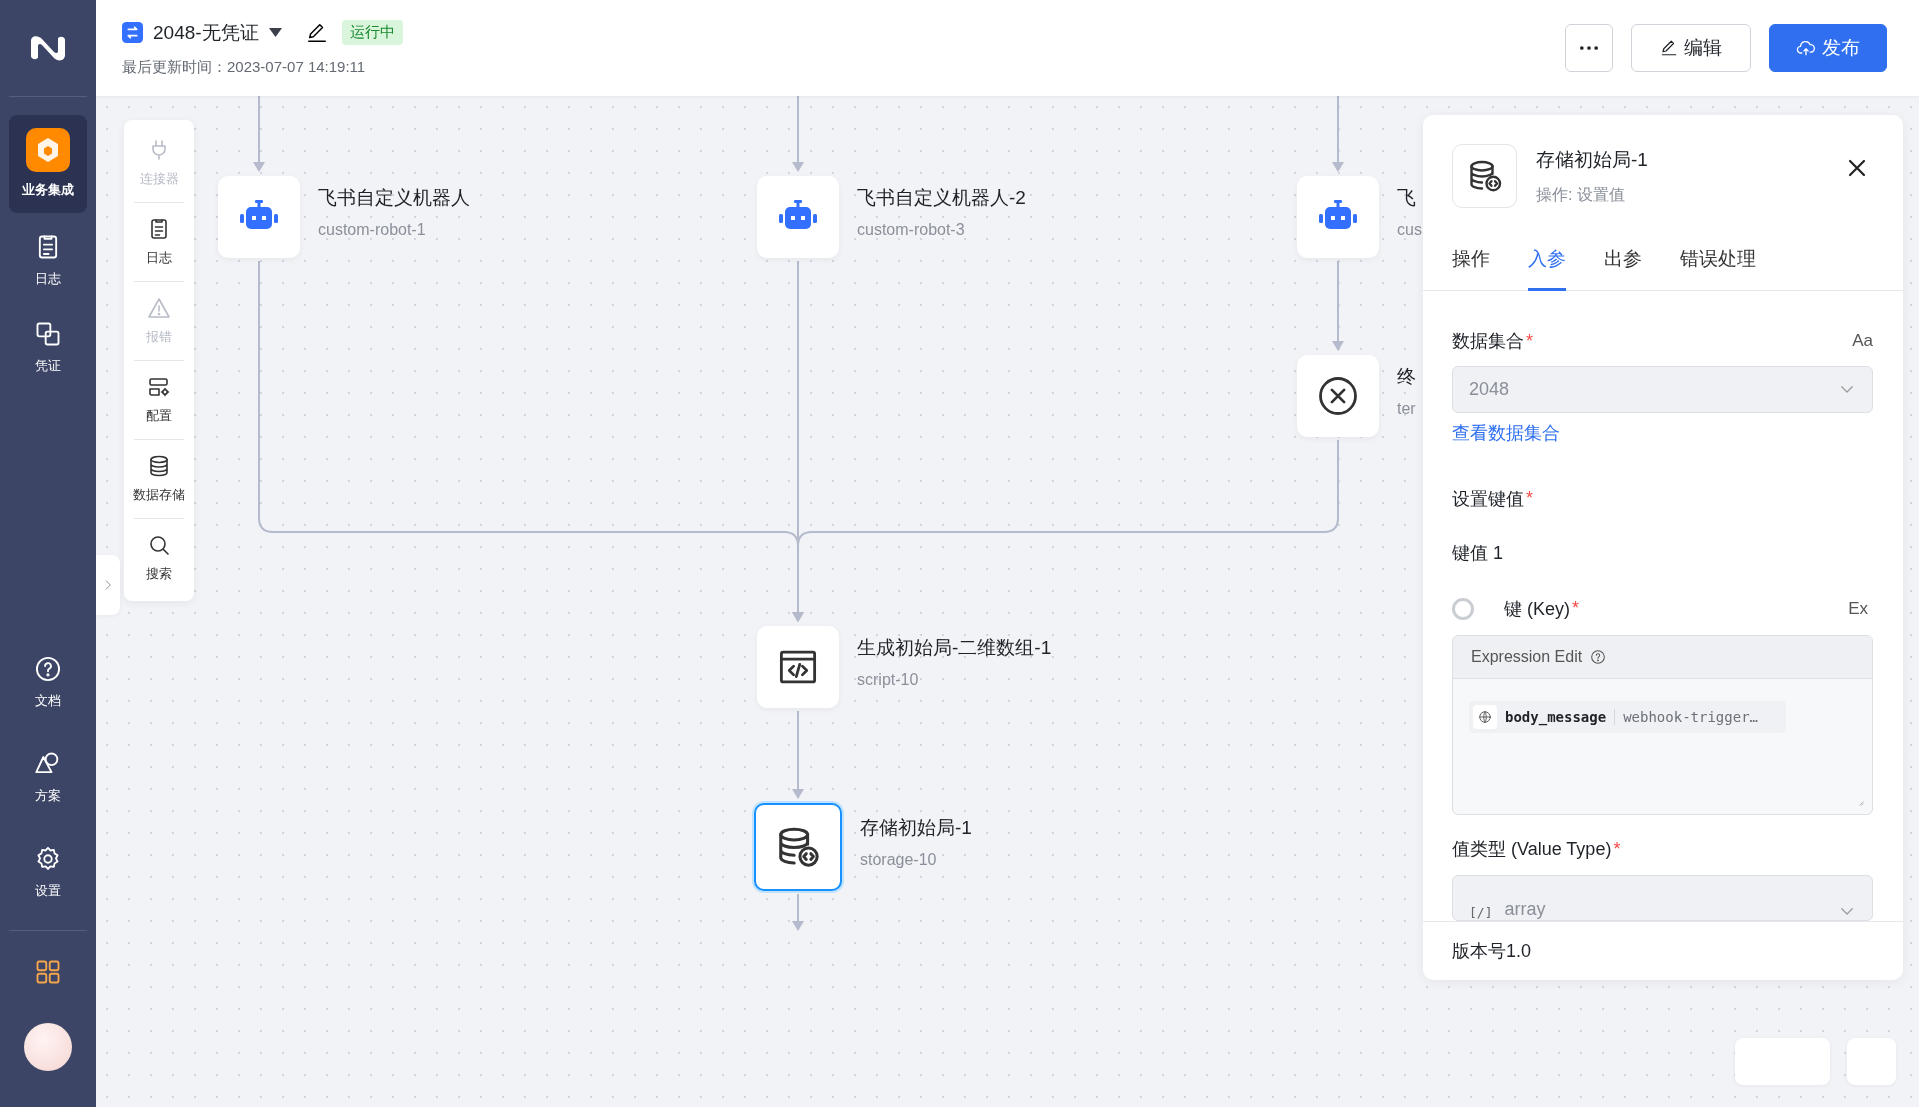 The image size is (1919, 1107). I want to click on field-label: 数据集合, so click(1488, 341).